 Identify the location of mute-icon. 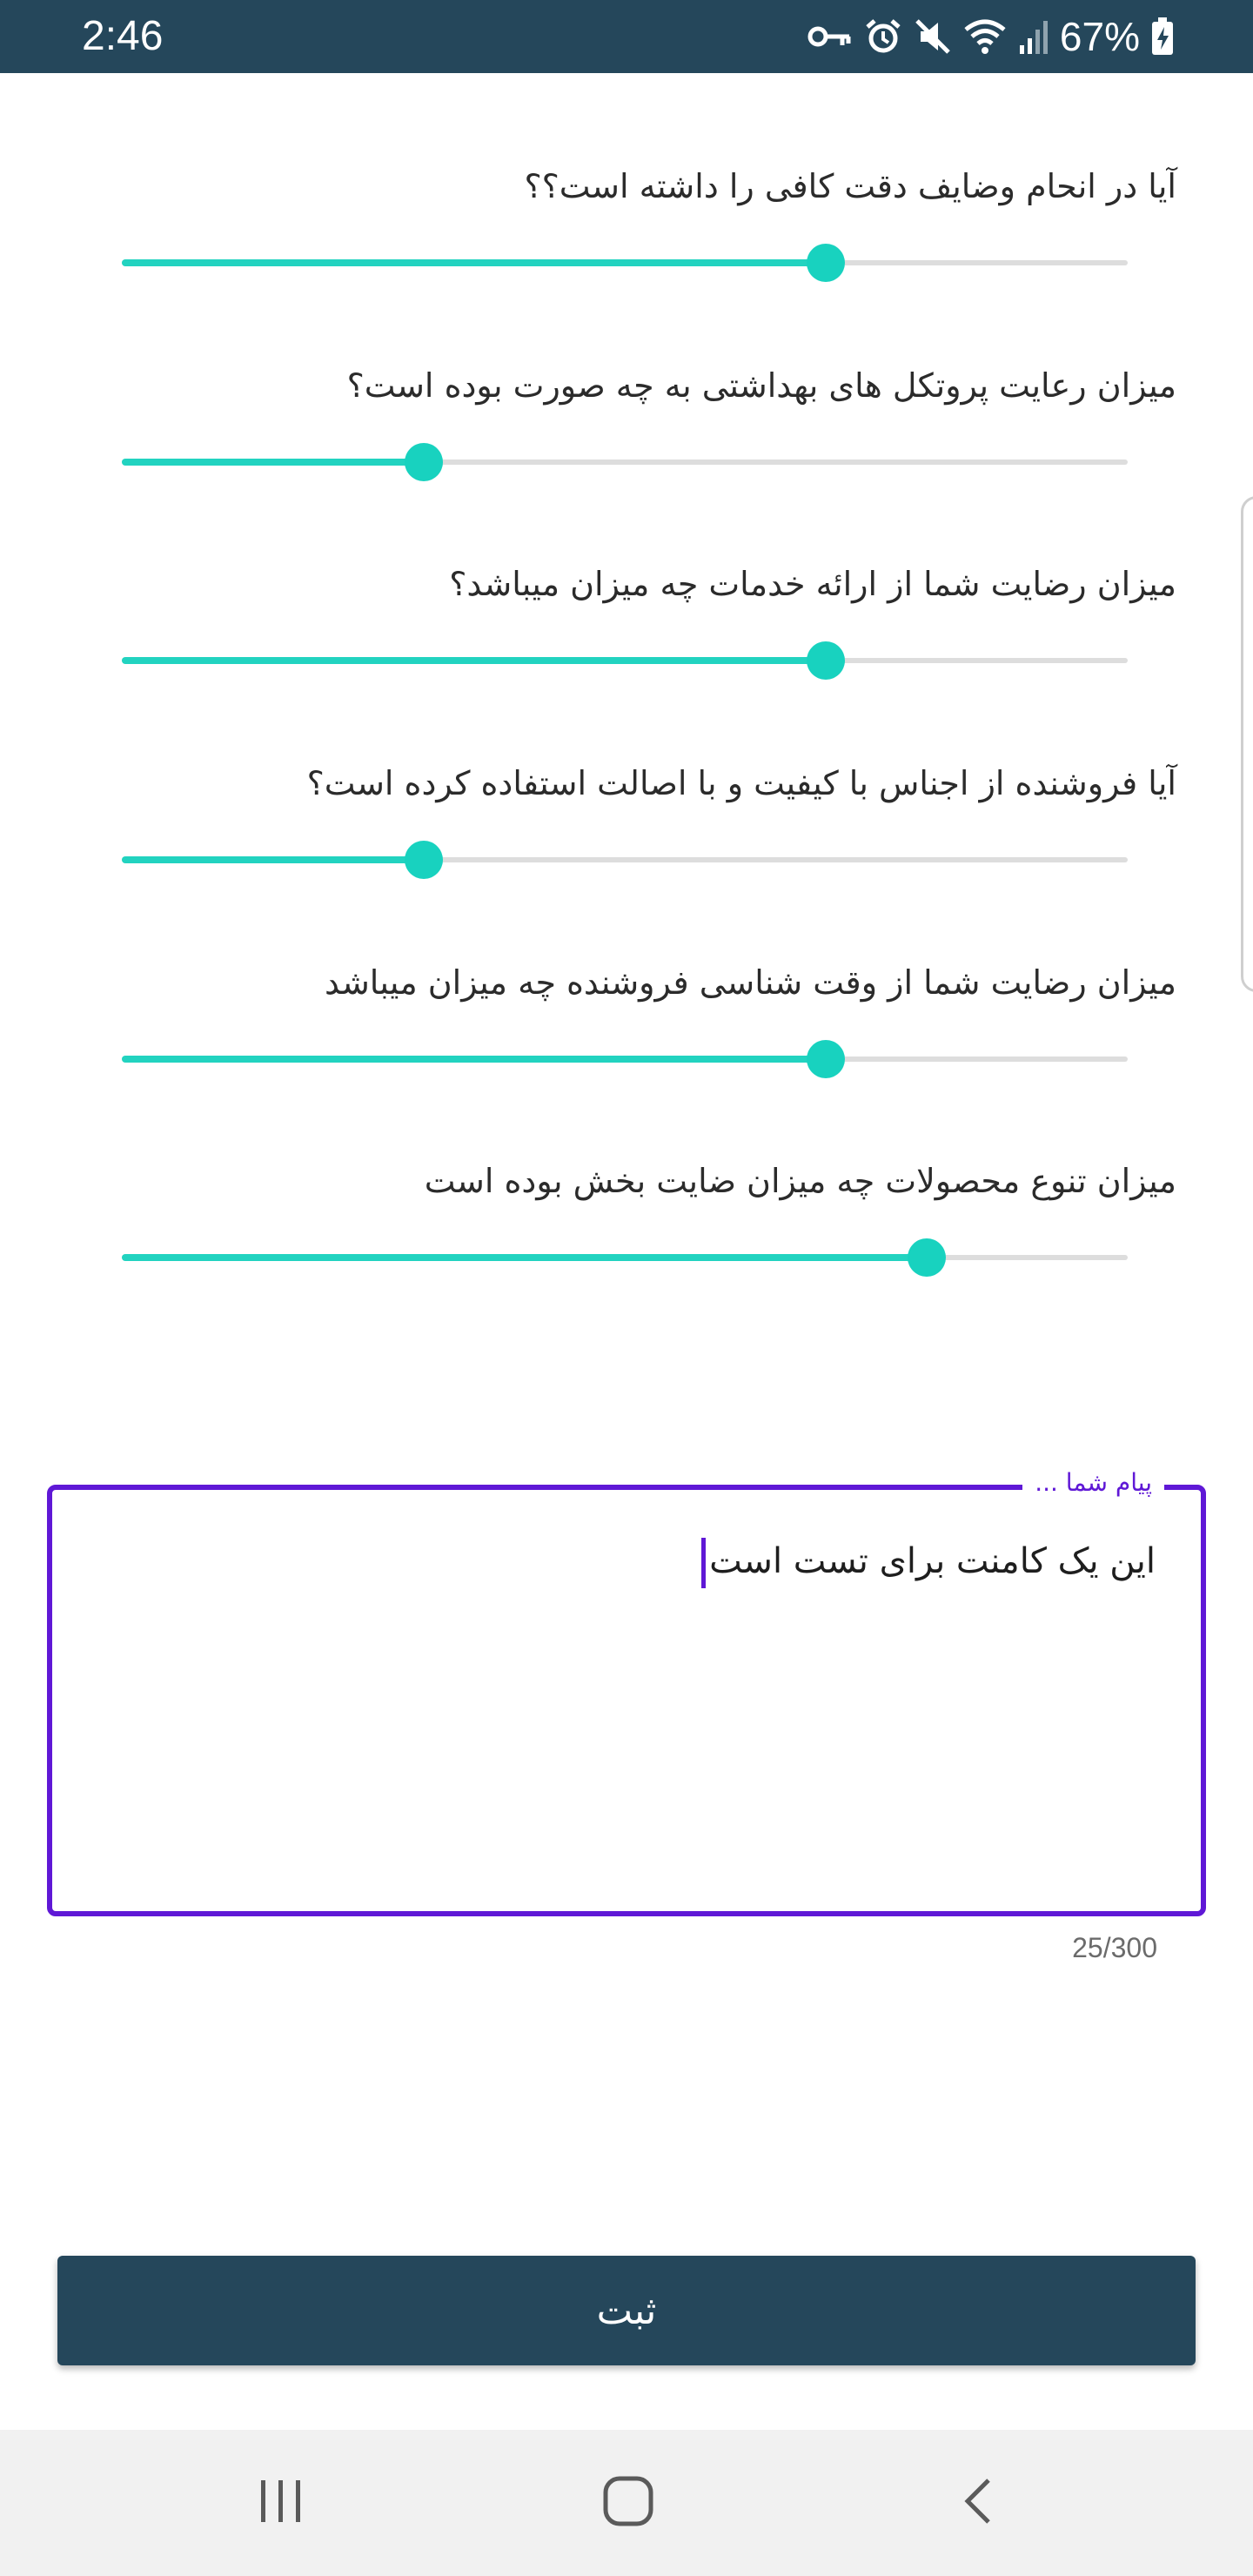
(933, 37).